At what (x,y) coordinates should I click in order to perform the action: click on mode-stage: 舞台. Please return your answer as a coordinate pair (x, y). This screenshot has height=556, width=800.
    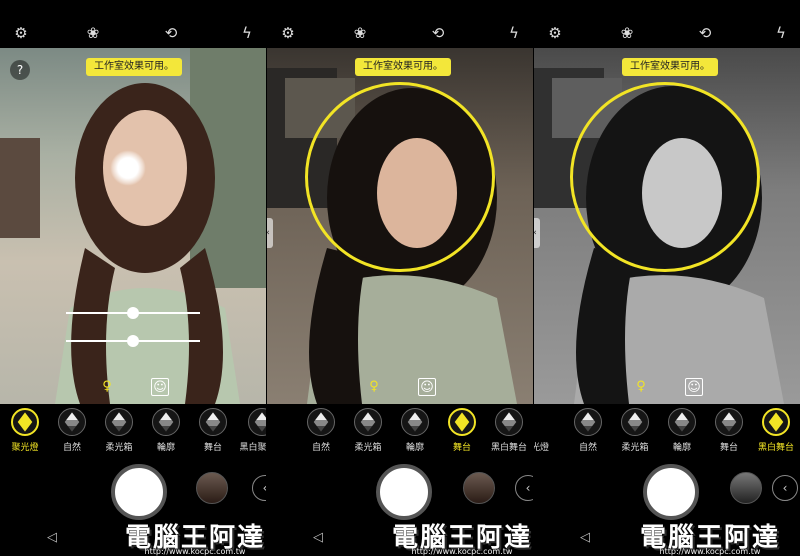
    Looking at the image, I should click on (213, 430).